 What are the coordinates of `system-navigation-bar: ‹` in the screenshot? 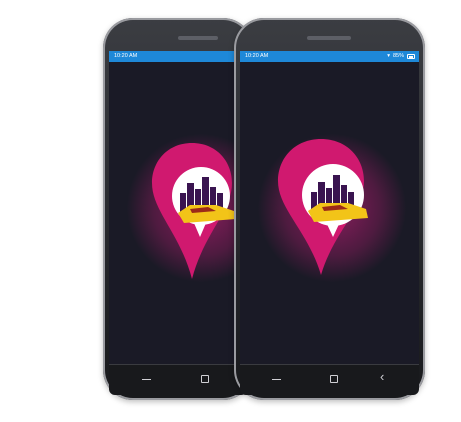 It's located at (329, 379).